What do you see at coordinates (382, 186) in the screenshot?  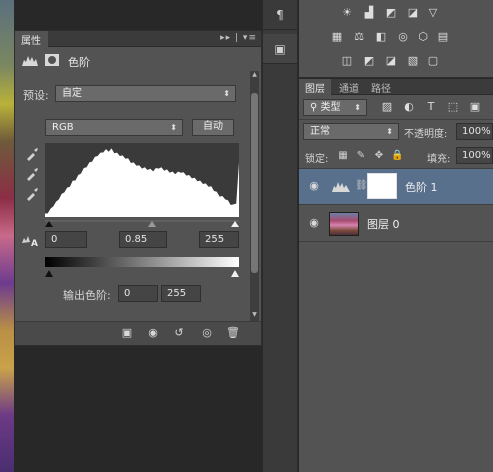 I see `layer-mask-thumbnail` at bounding box center [382, 186].